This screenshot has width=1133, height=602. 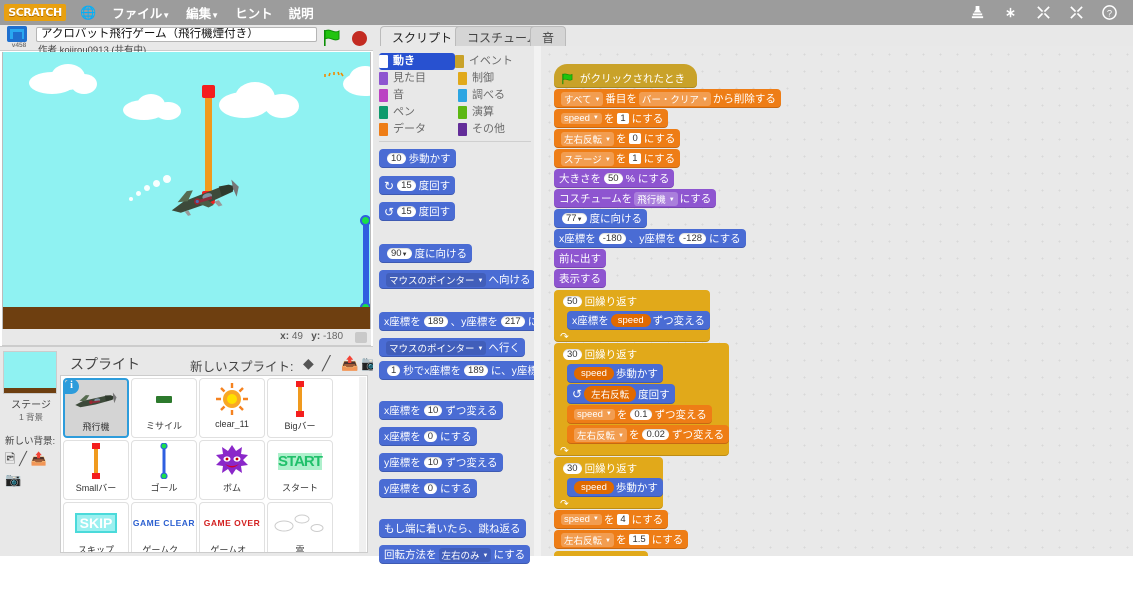 I want to click on sprite-list-scrollbar, so click(x=362, y=464).